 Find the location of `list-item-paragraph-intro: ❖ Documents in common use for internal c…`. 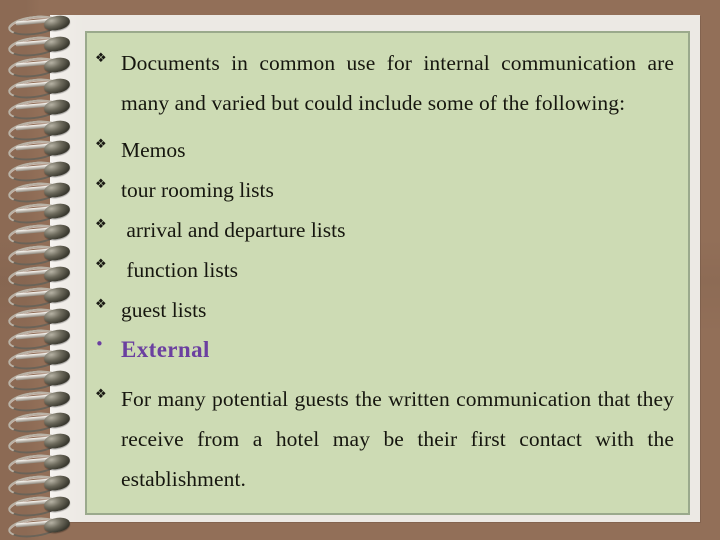

list-item-paragraph-intro: ❖ Documents in common use for internal c… is located at coordinates (384, 83).